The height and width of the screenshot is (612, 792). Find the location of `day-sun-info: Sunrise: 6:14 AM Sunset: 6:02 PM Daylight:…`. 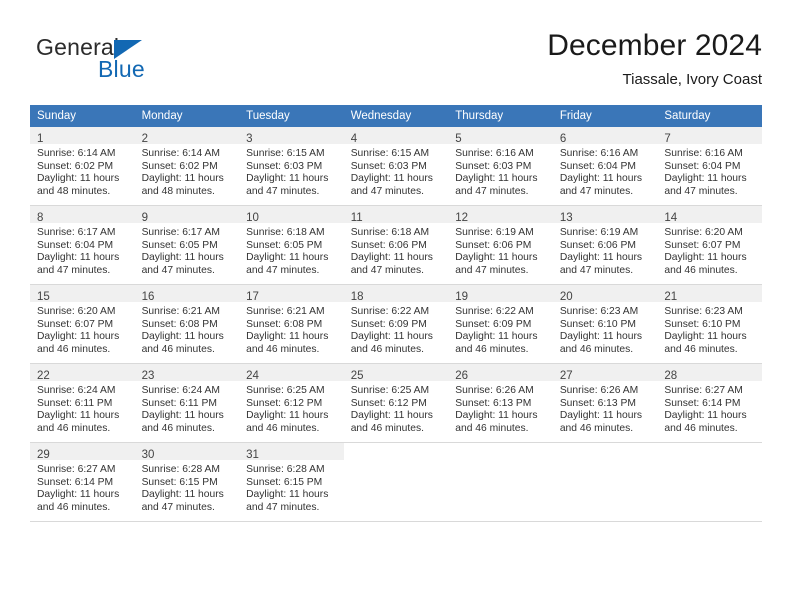

day-sun-info: Sunrise: 6:14 AM Sunset: 6:02 PM Daylight:… is located at coordinates (82, 171).